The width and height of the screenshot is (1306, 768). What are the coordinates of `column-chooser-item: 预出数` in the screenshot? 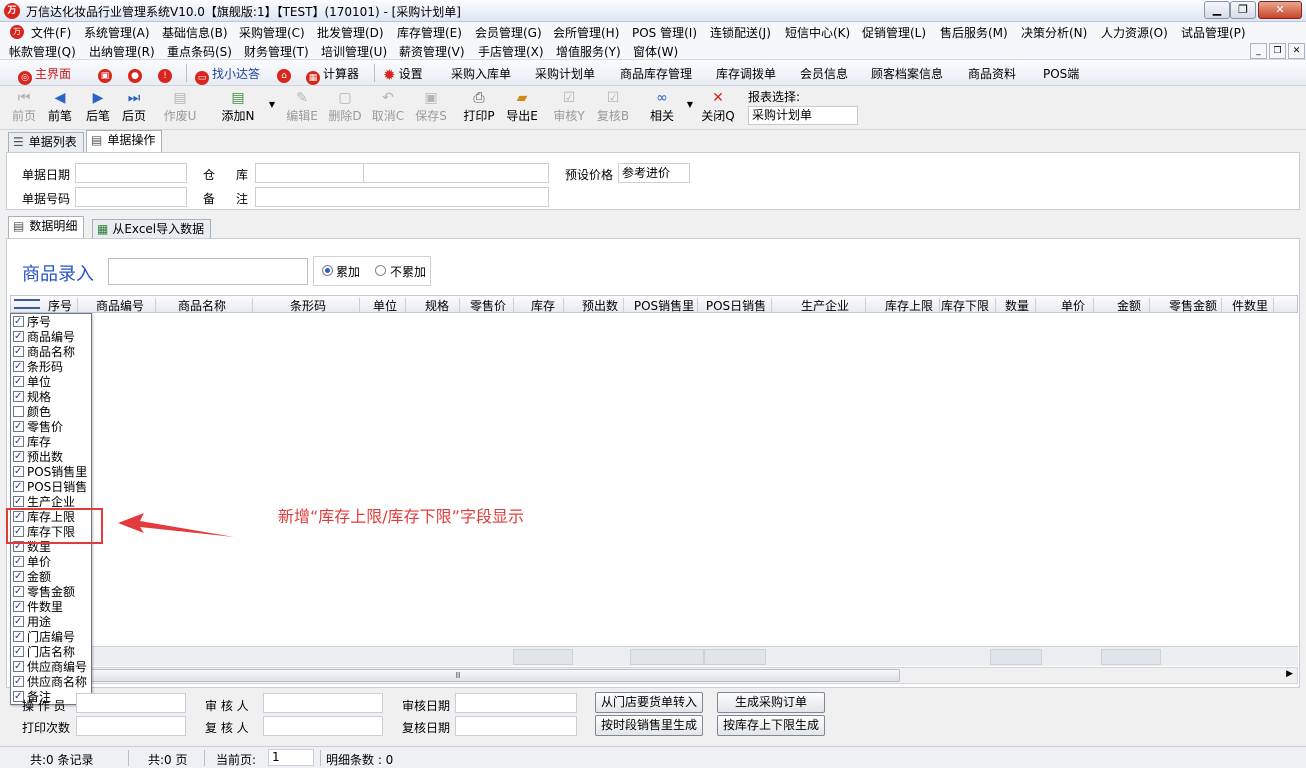 It's located at (38, 457).